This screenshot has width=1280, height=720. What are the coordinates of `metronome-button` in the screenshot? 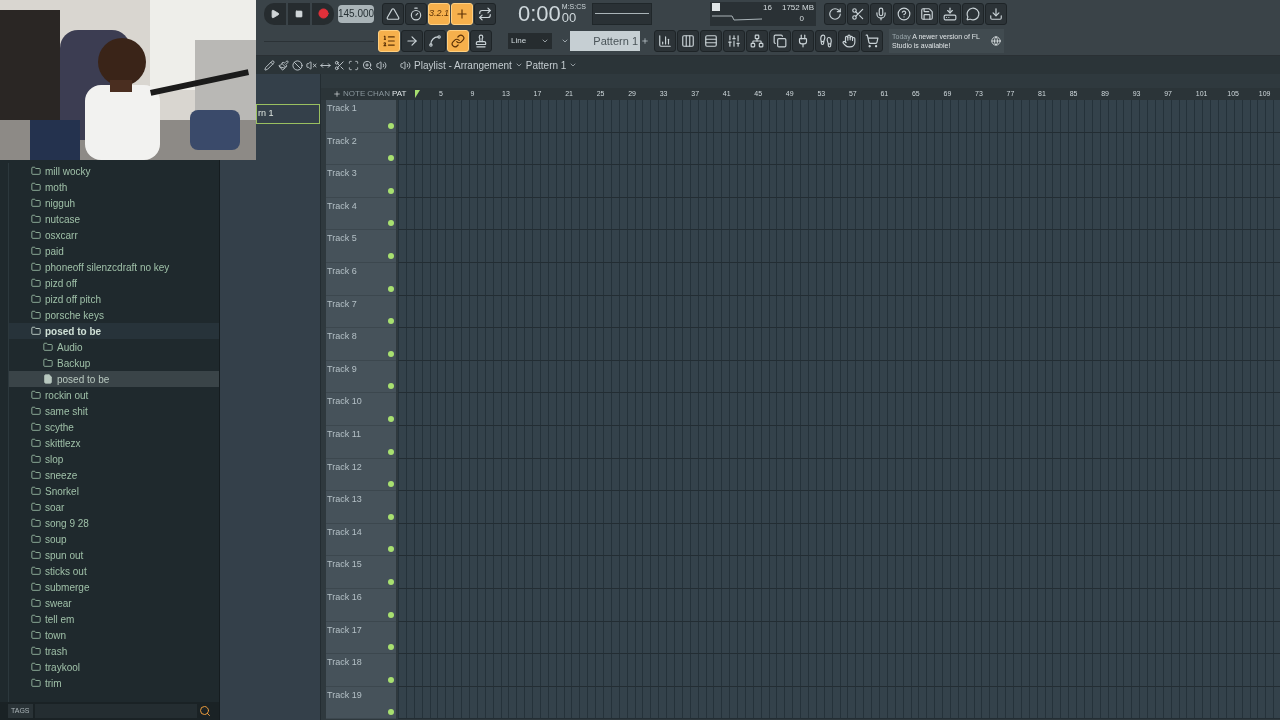 It's located at (393, 13).